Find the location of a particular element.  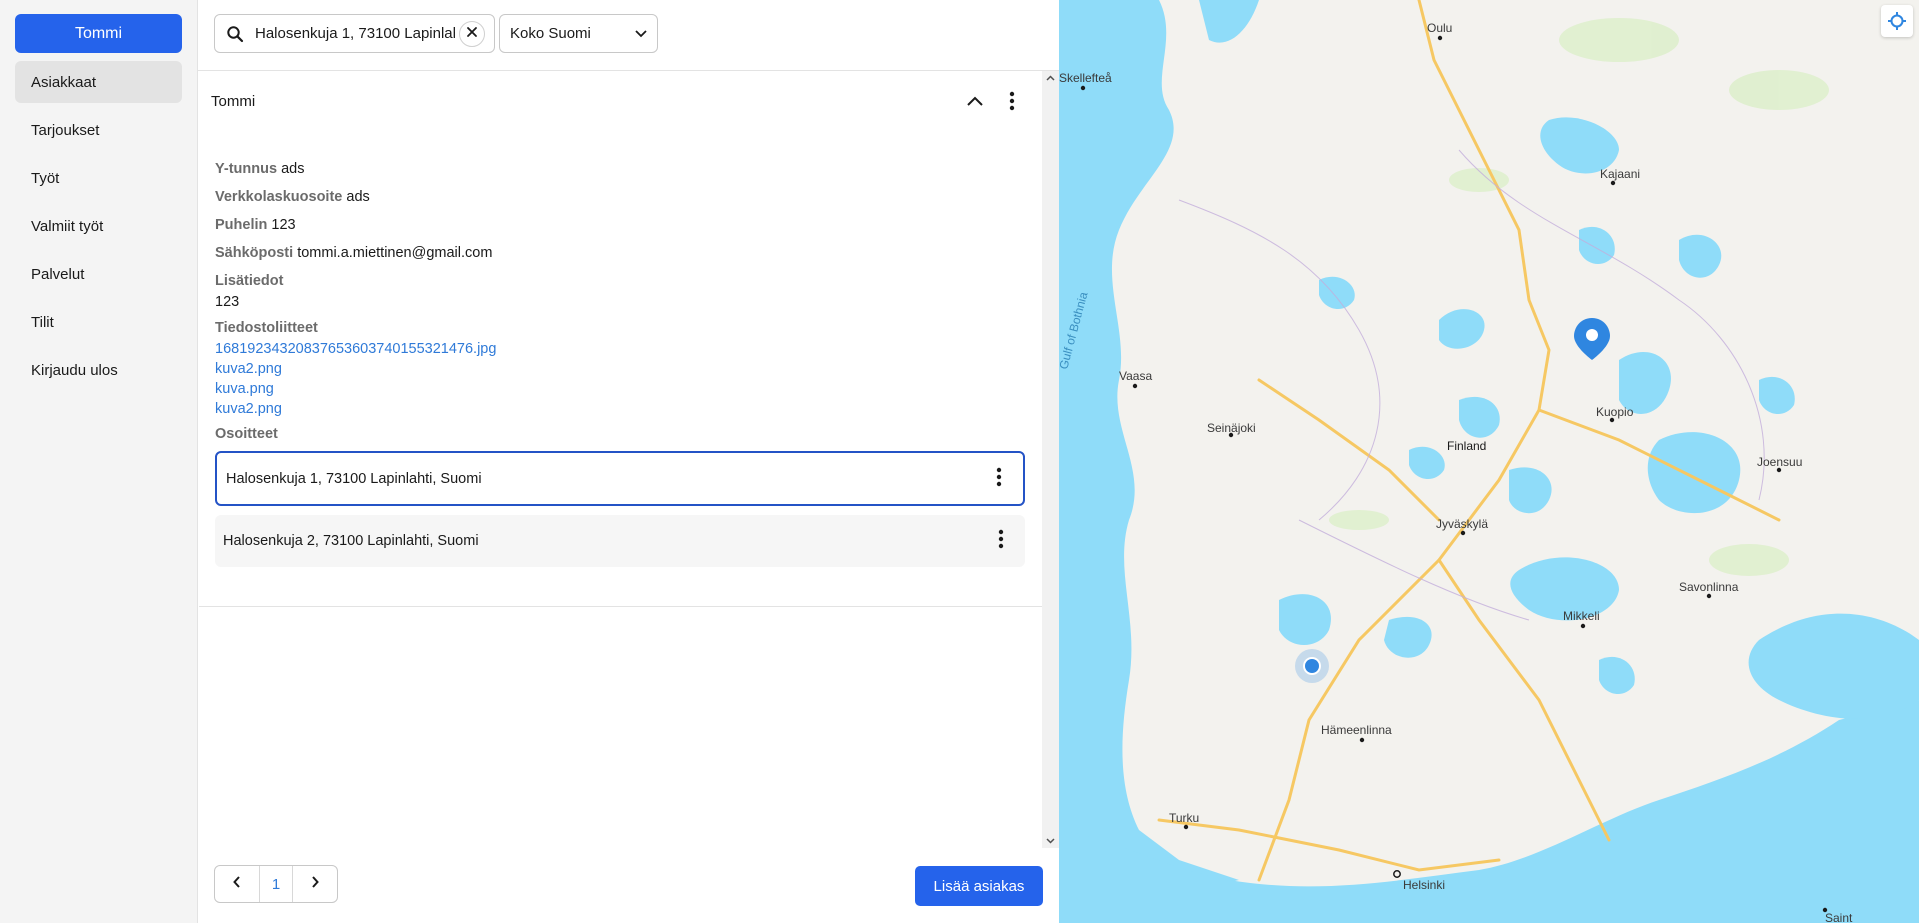

address-text: Halosenkuja 1, 73100 Lapinlahti, Suomi is located at coordinates (354, 478).